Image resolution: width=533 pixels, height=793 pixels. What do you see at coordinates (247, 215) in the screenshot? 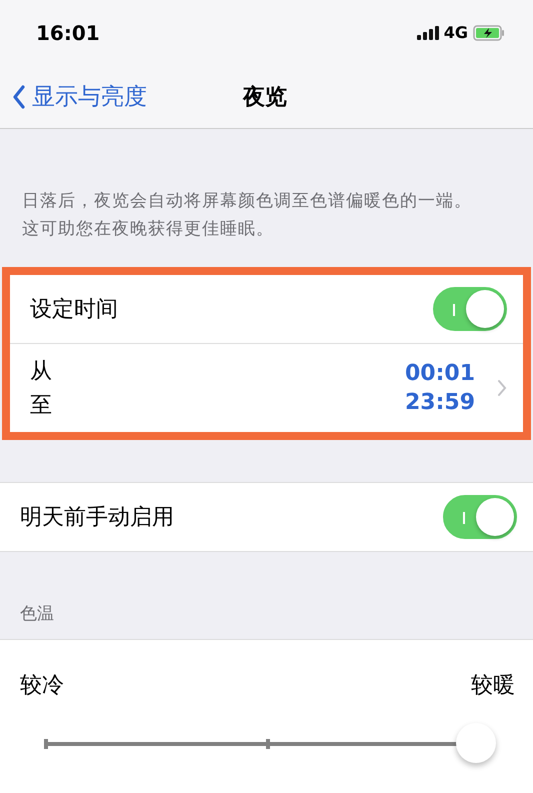
I see `description-text: 日落后，夜览会自动将屏幕颜色调至色谱偏暖色的一端。这可助您在夜晚获得更佳睡眠。` at bounding box center [247, 215].